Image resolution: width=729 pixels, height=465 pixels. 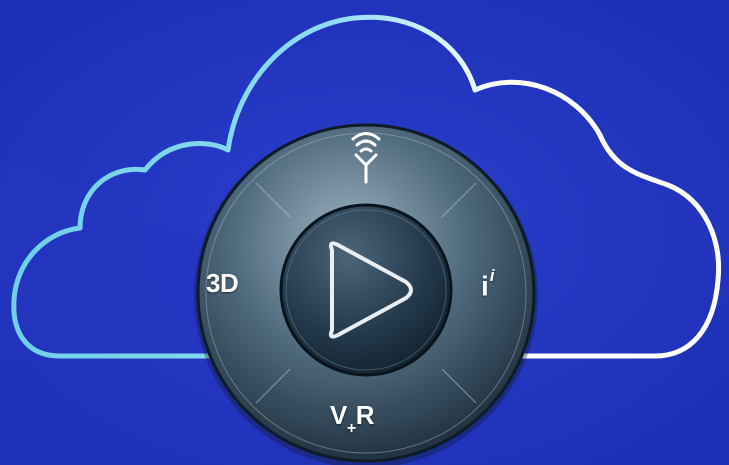 I want to click on compass-left-label: 3D, so click(x=222, y=283).